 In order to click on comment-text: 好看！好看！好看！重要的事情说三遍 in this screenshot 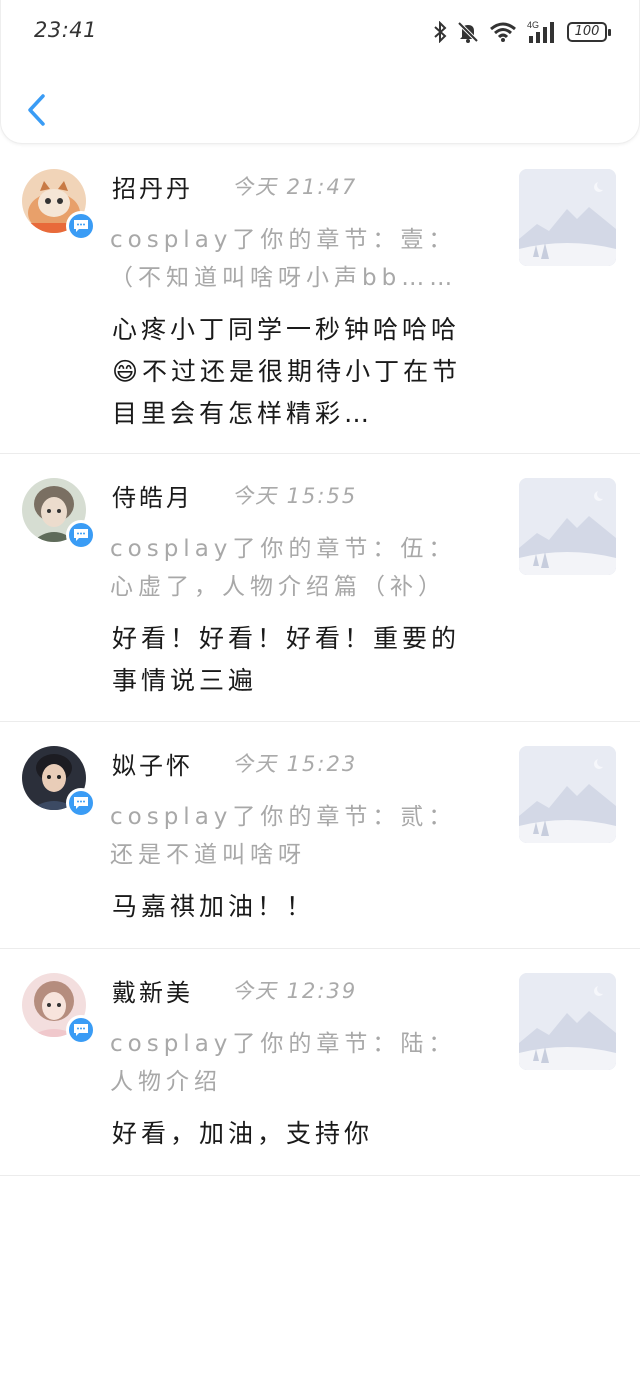, I will do `click(286, 659)`.